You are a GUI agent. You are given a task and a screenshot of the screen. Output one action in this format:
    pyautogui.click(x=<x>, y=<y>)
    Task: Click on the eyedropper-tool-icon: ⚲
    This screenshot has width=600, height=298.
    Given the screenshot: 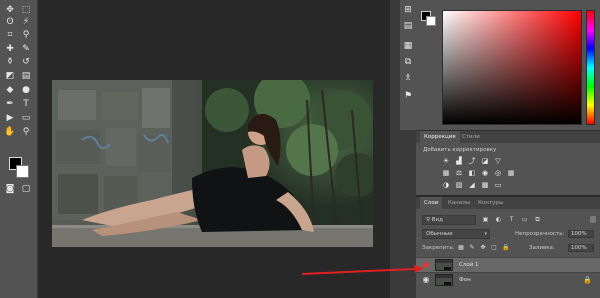 What is the action you would take?
    pyautogui.click(x=26, y=35)
    